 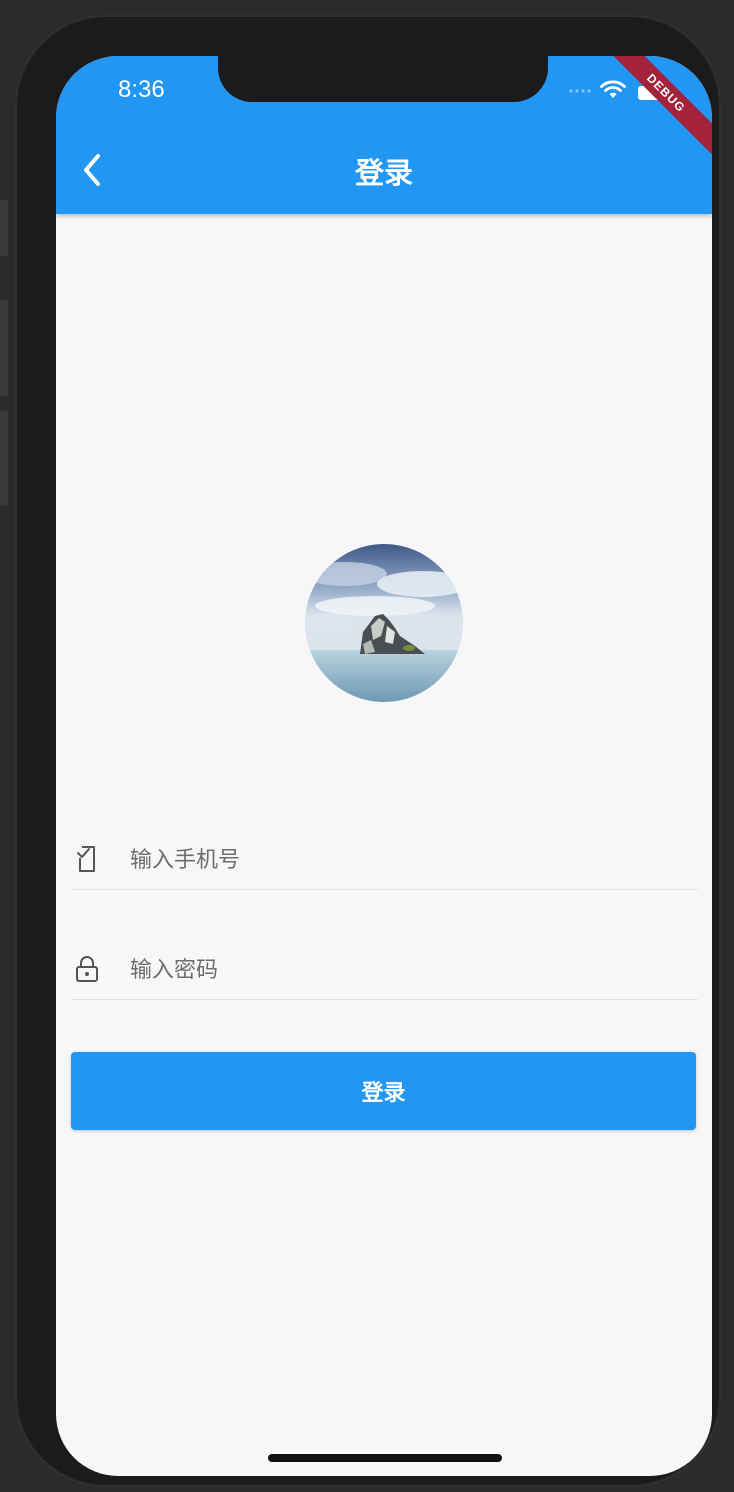 I want to click on phone-field, so click(x=385, y=860).